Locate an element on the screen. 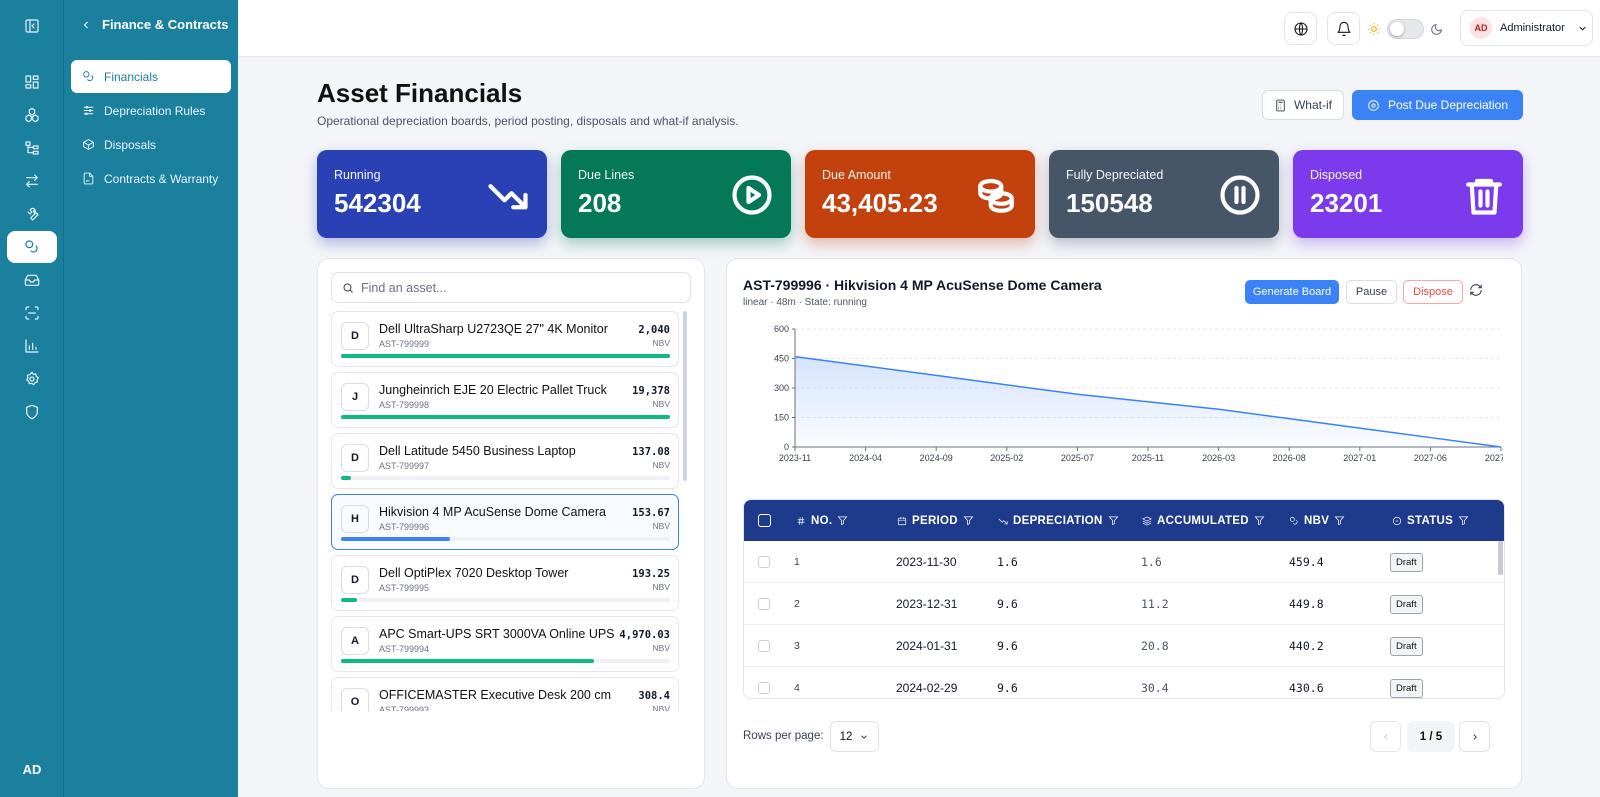 This screenshot has height=797, width=1600. stat-card-fully-depreciated: Fully Depreciated 150548 is located at coordinates (1164, 194).